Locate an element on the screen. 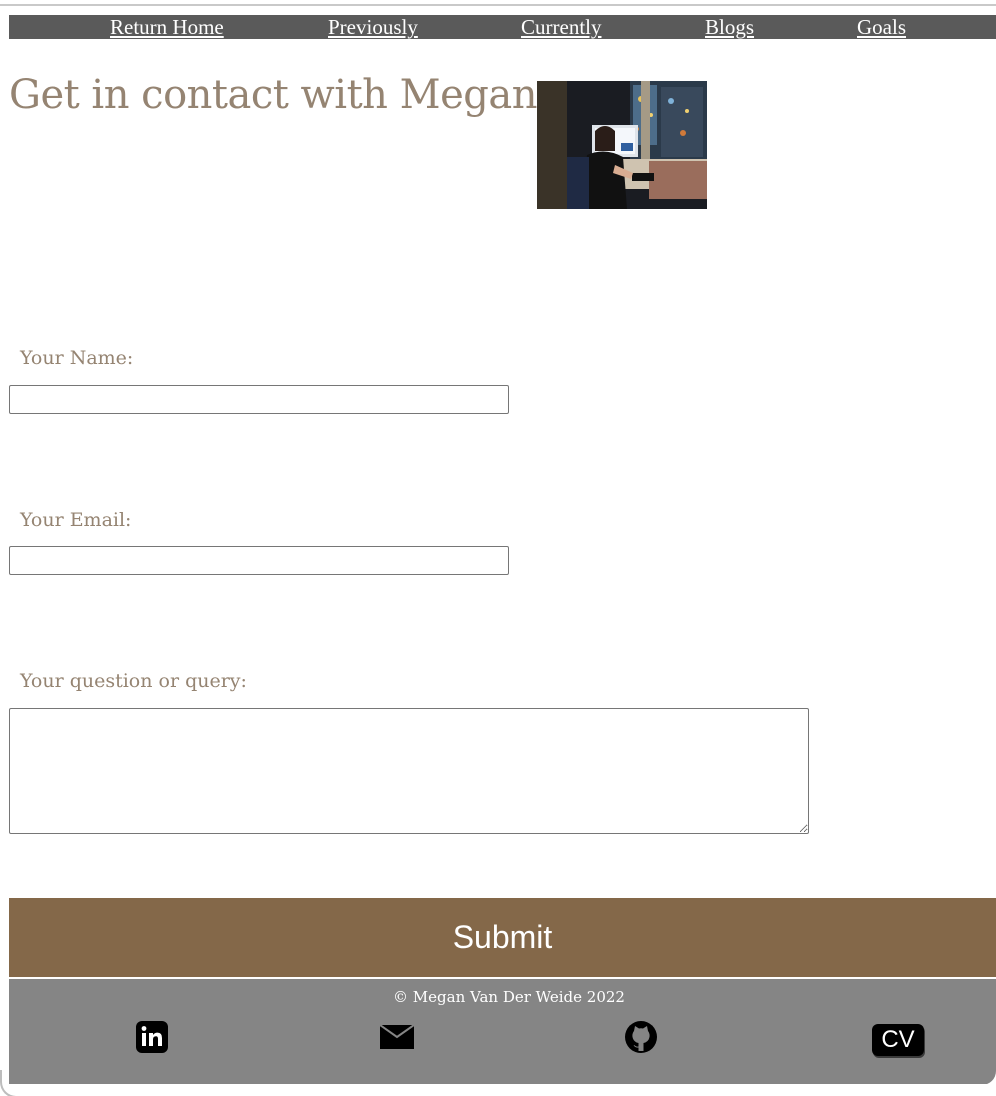  profile-photo is located at coordinates (622, 145).